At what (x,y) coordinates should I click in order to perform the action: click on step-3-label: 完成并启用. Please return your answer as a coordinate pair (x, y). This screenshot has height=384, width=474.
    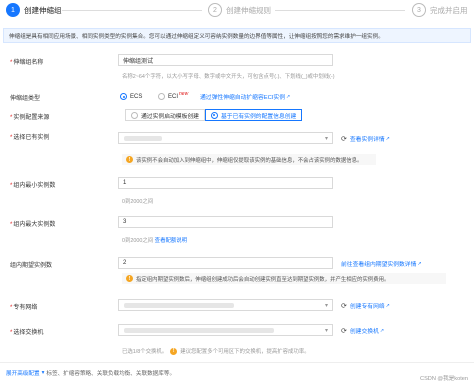
    Looking at the image, I should click on (449, 10).